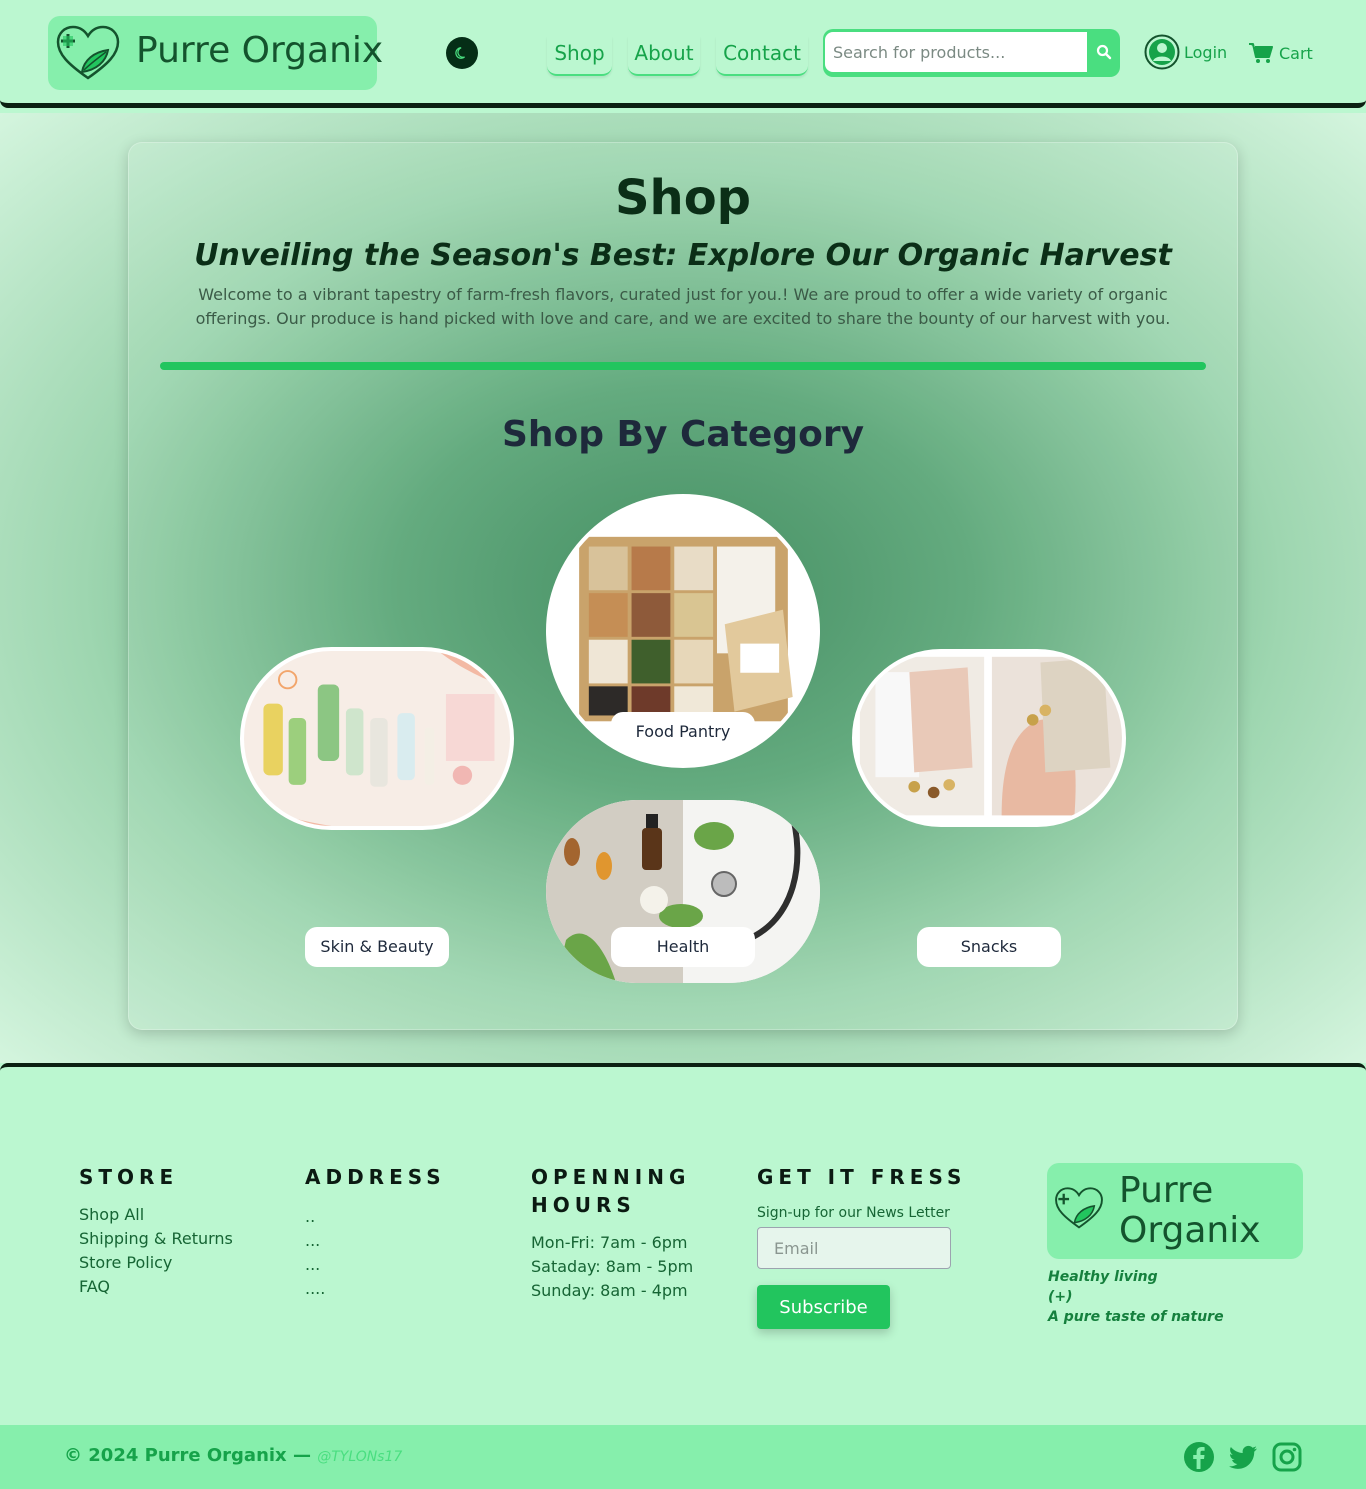 The image size is (1366, 1489). What do you see at coordinates (609, 1242) in the screenshot?
I see `footer-hours-line: Mon-Fri: 7am - 6pm` at bounding box center [609, 1242].